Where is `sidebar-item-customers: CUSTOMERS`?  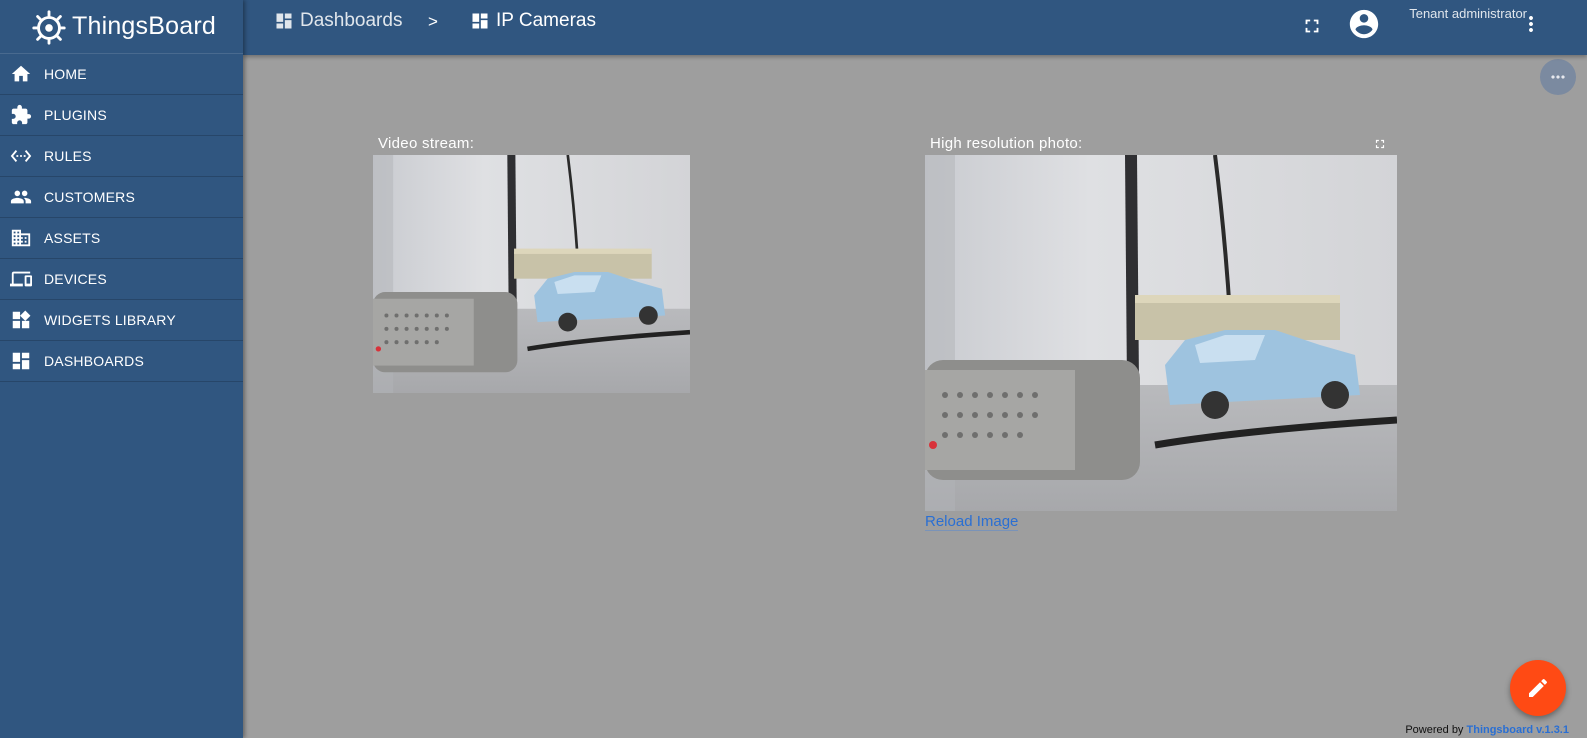 sidebar-item-customers: CUSTOMERS is located at coordinates (121, 197).